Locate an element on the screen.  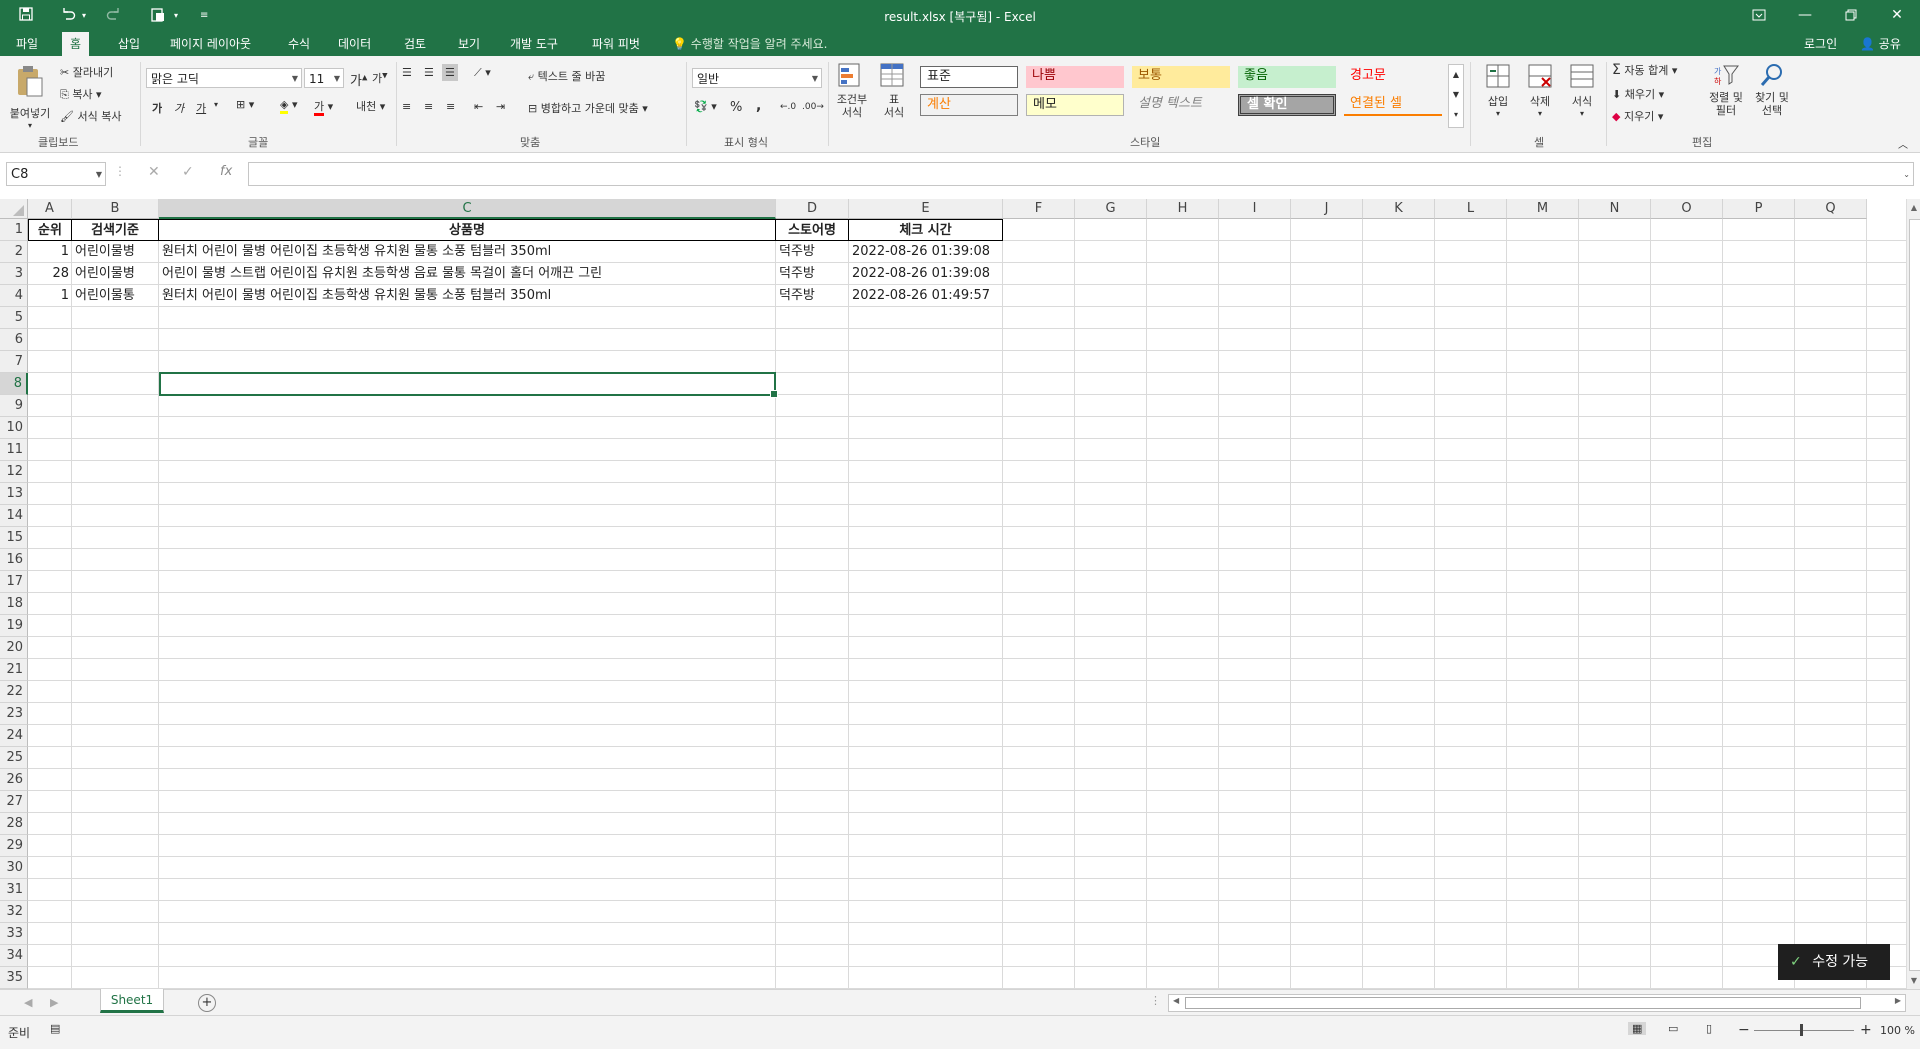
font-size-select: 11 ▼ is located at coordinates (324, 78).